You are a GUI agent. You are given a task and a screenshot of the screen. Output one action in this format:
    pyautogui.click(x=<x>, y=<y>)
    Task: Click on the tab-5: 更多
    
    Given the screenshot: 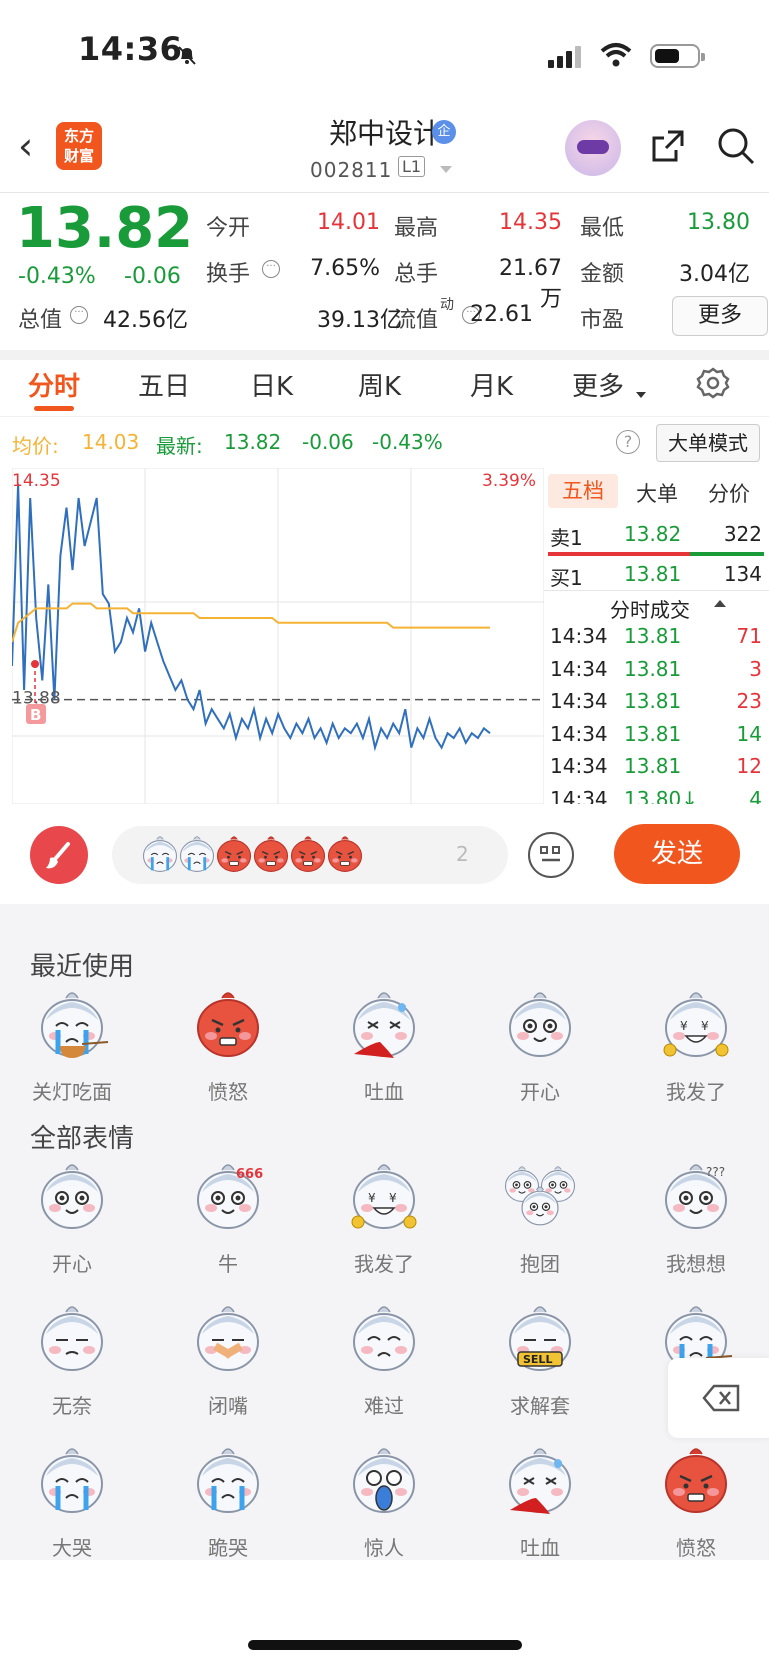 What is the action you would take?
    pyautogui.click(x=598, y=384)
    